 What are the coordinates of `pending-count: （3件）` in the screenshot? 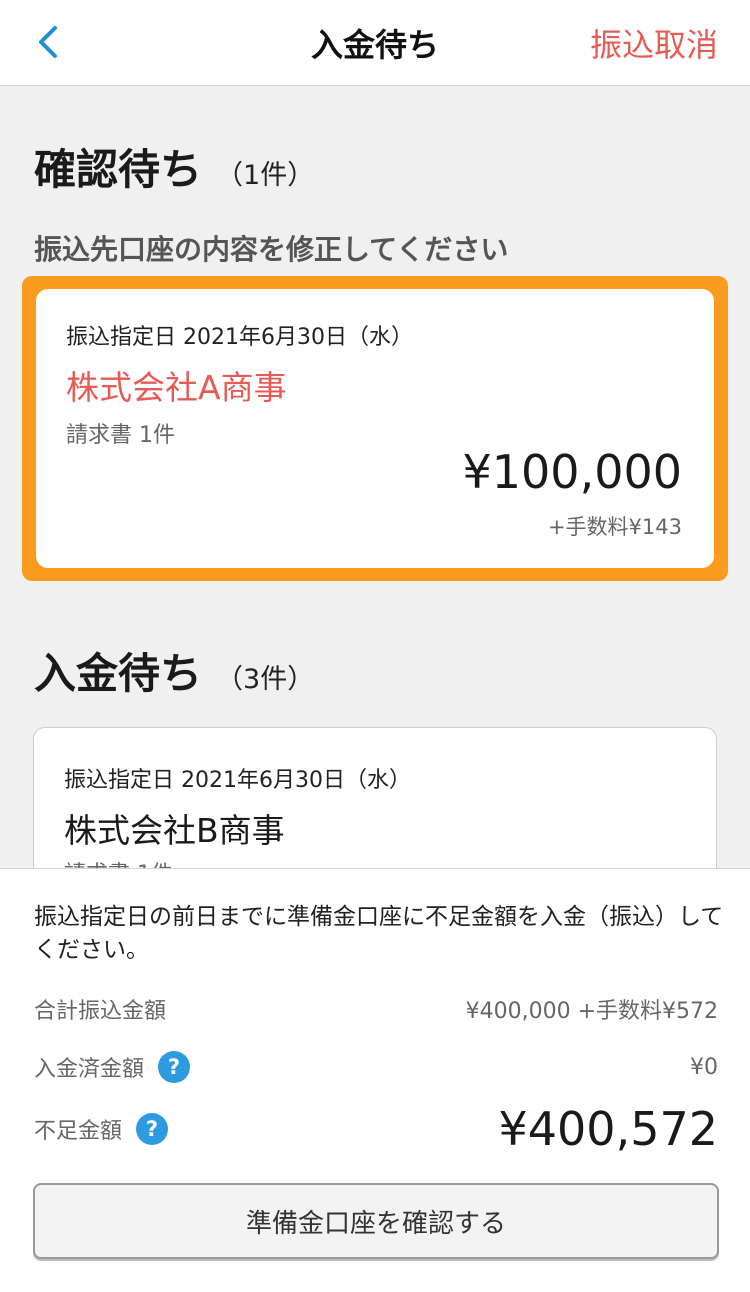 It's located at (265, 679).